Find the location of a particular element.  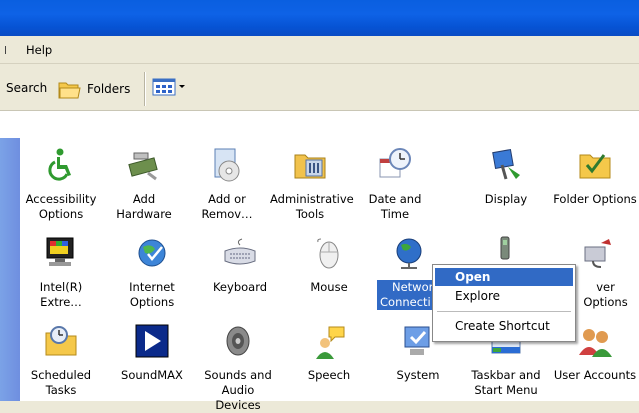

toolbar: Search Folders is located at coordinates (319, 87).